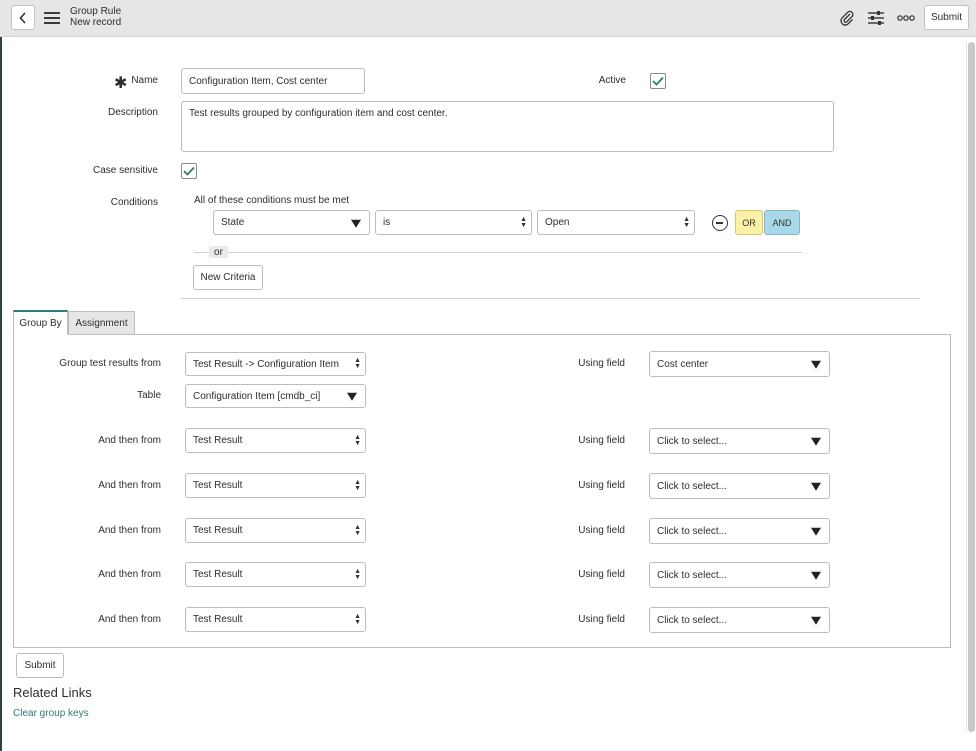 This screenshot has height=751, width=976. What do you see at coordinates (616, 222) in the screenshot?
I see `condition-value-select: Open ▲ ▼` at bounding box center [616, 222].